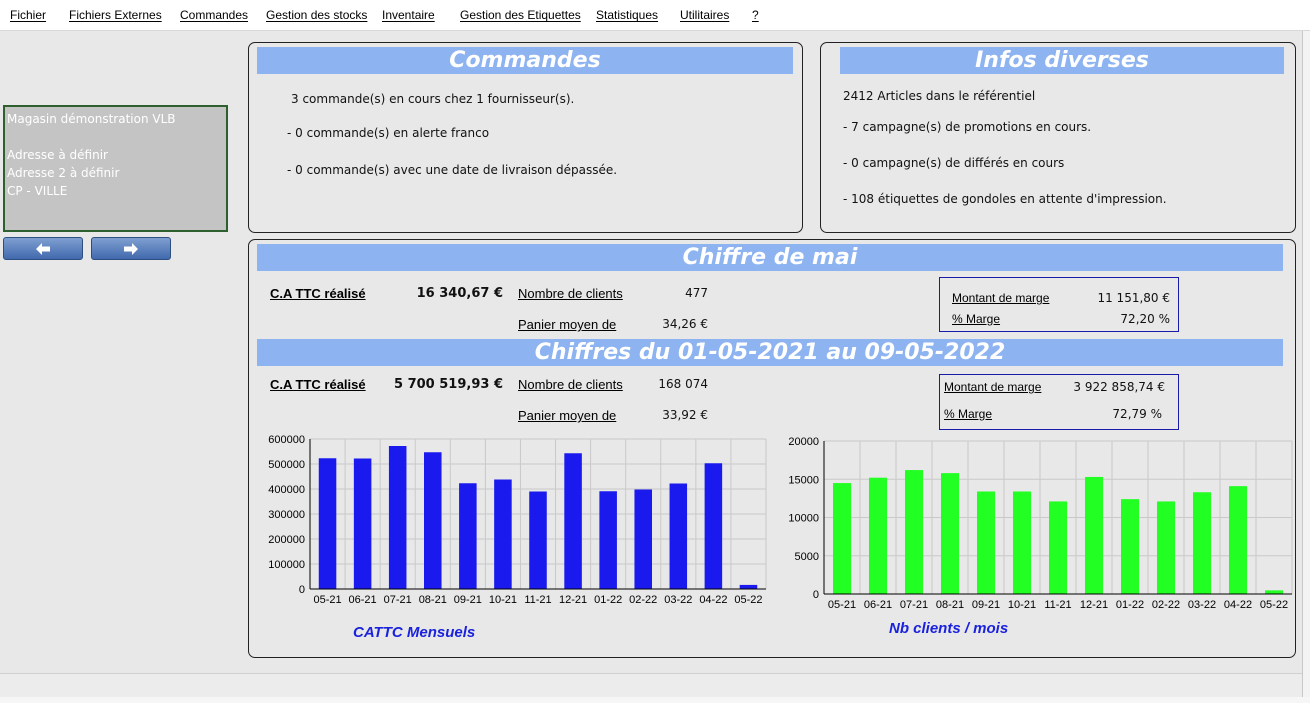  What do you see at coordinates (537, 600) in the screenshot?
I see `cattc-xtick-label: 11-21` at bounding box center [537, 600].